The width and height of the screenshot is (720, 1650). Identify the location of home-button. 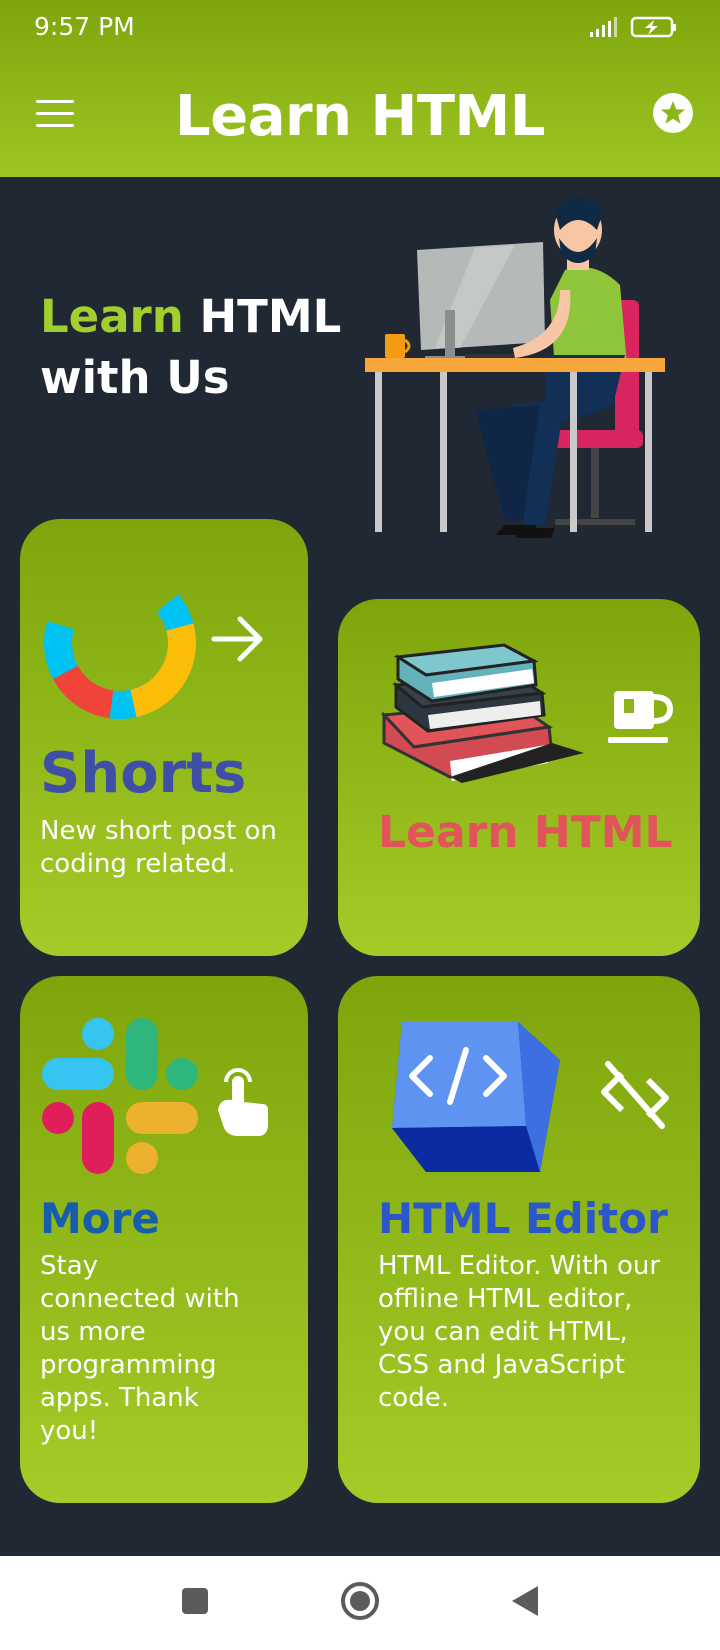
(360, 1603).